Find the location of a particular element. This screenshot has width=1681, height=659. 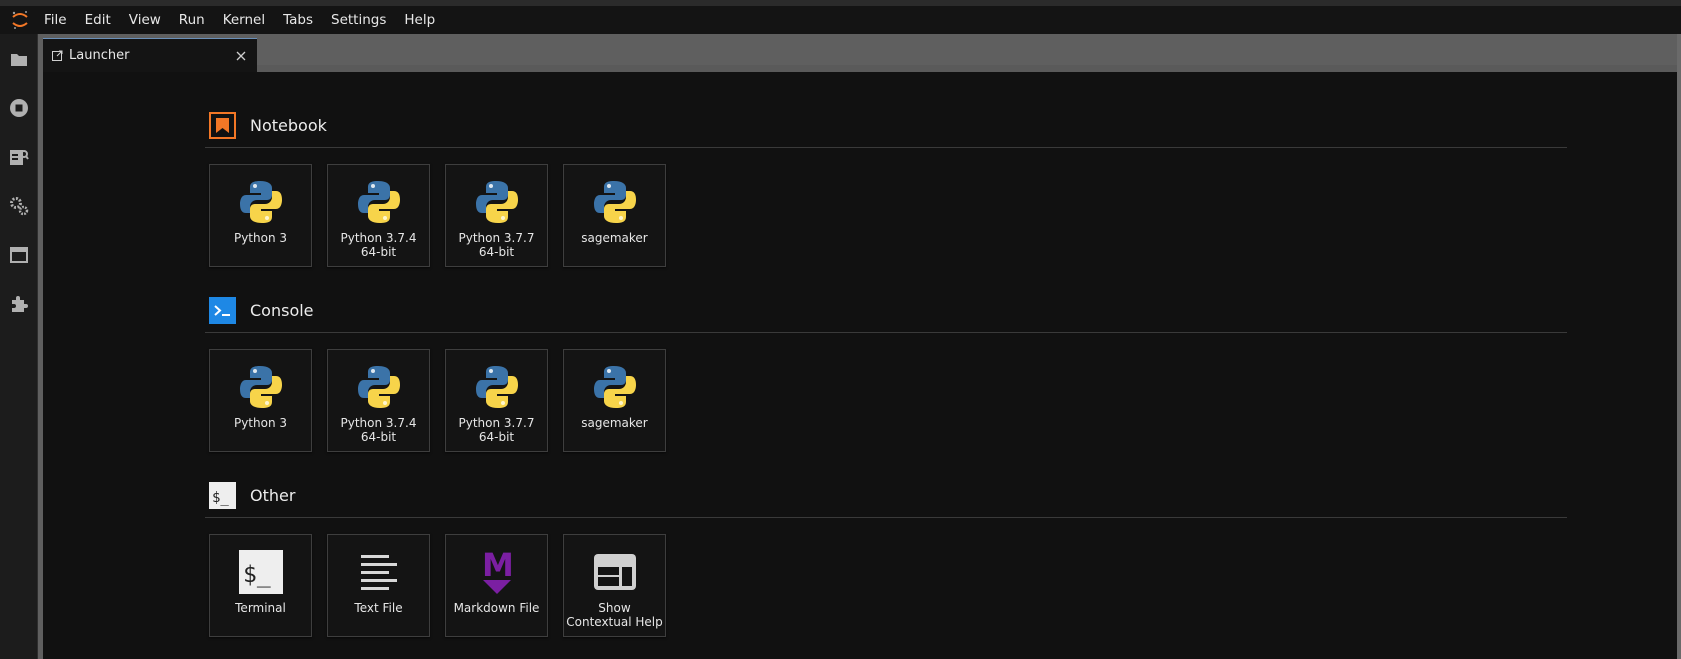

terminal-small-icon: $_ is located at coordinates (222, 495).